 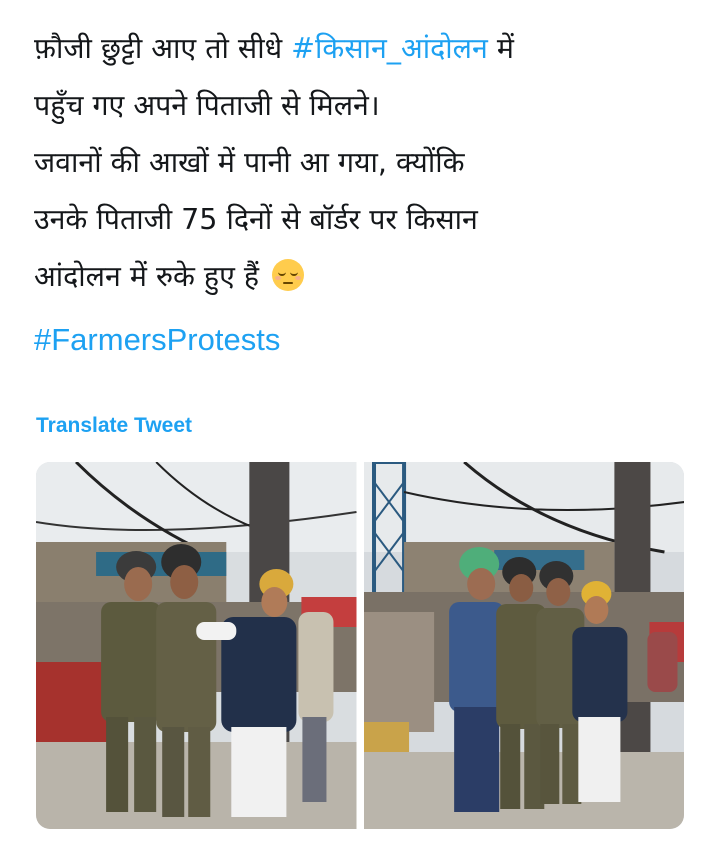 I want to click on hashtag-kisan-andolan: #किसान_आंदोलन, so click(x=389, y=48).